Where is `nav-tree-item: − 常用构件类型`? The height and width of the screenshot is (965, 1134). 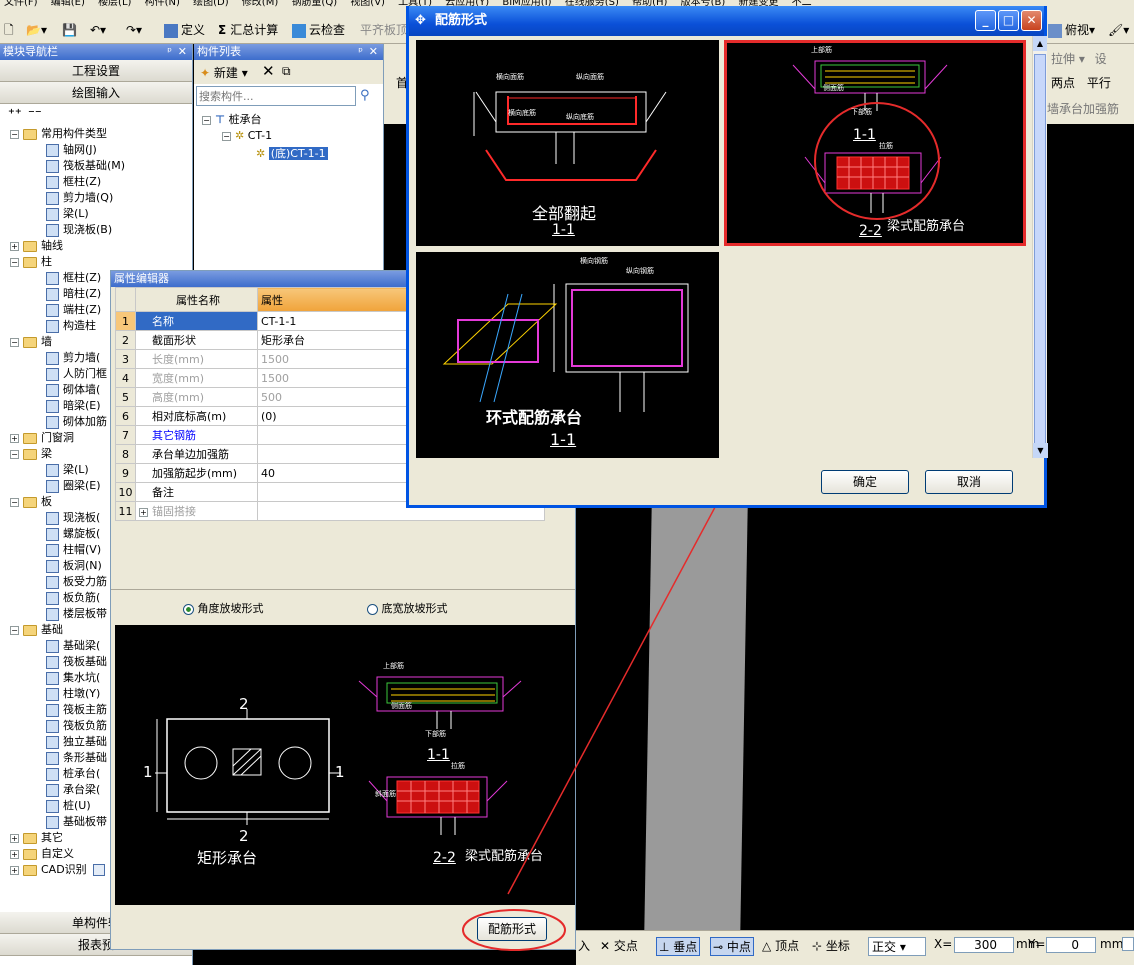 nav-tree-item: − 常用构件类型 is located at coordinates (58, 134).